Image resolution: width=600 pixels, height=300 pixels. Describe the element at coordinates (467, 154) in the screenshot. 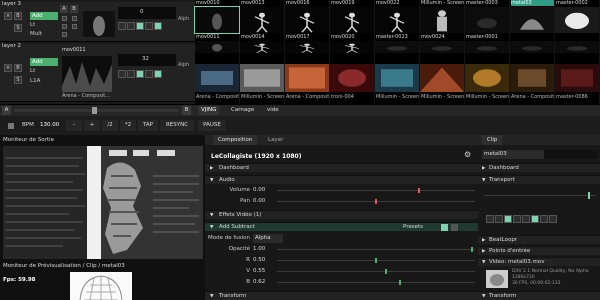

I see `gear-icon: ⚙` at that location.